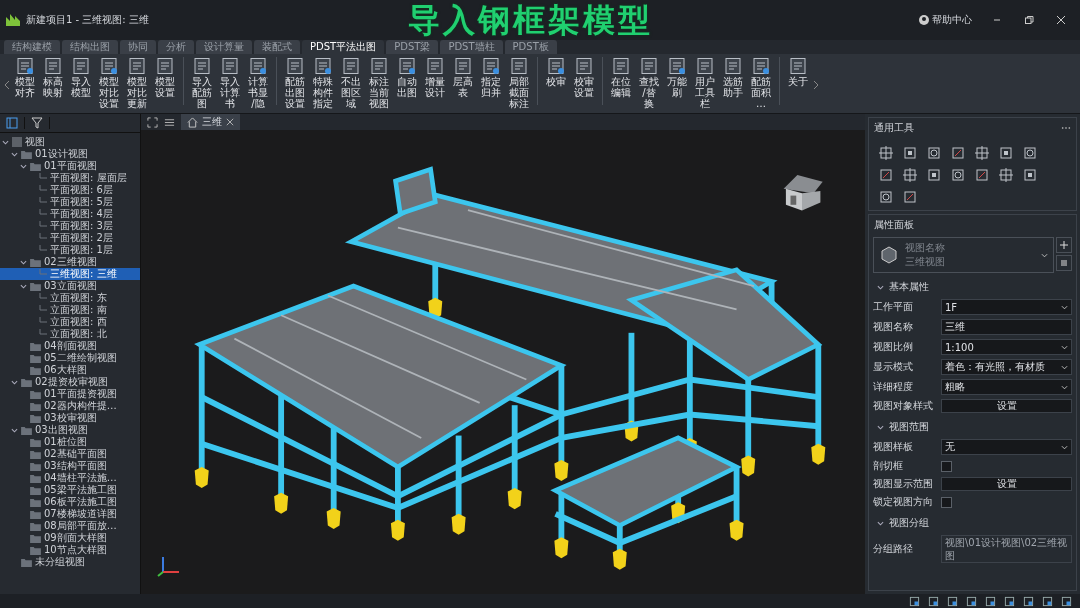  I want to click on section-header: 基本属性, so click(972, 286).